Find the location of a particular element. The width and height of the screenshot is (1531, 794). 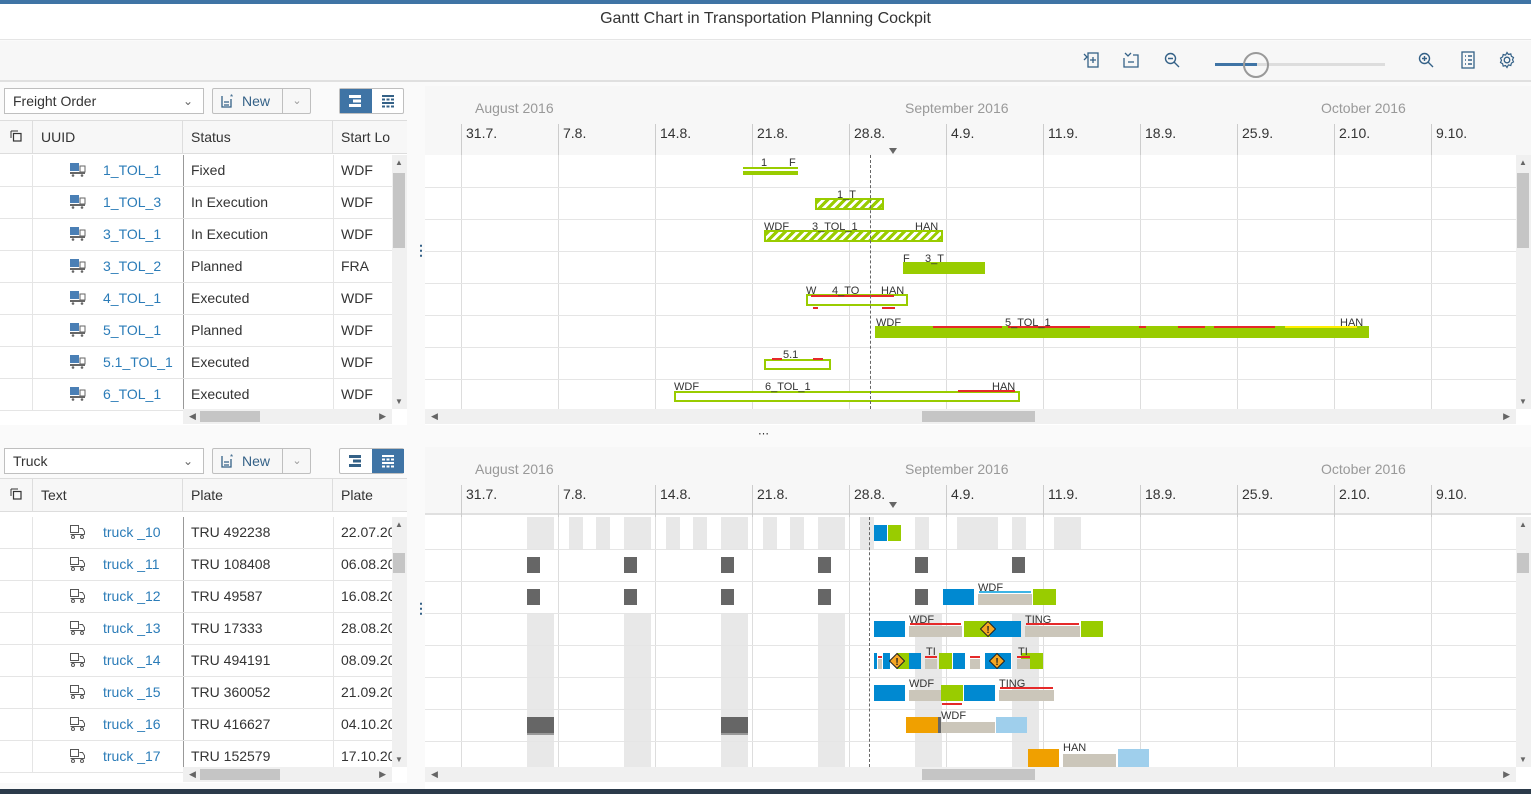

table-row: 1_TOL_1 Fixed WDF is located at coordinates (196, 171).